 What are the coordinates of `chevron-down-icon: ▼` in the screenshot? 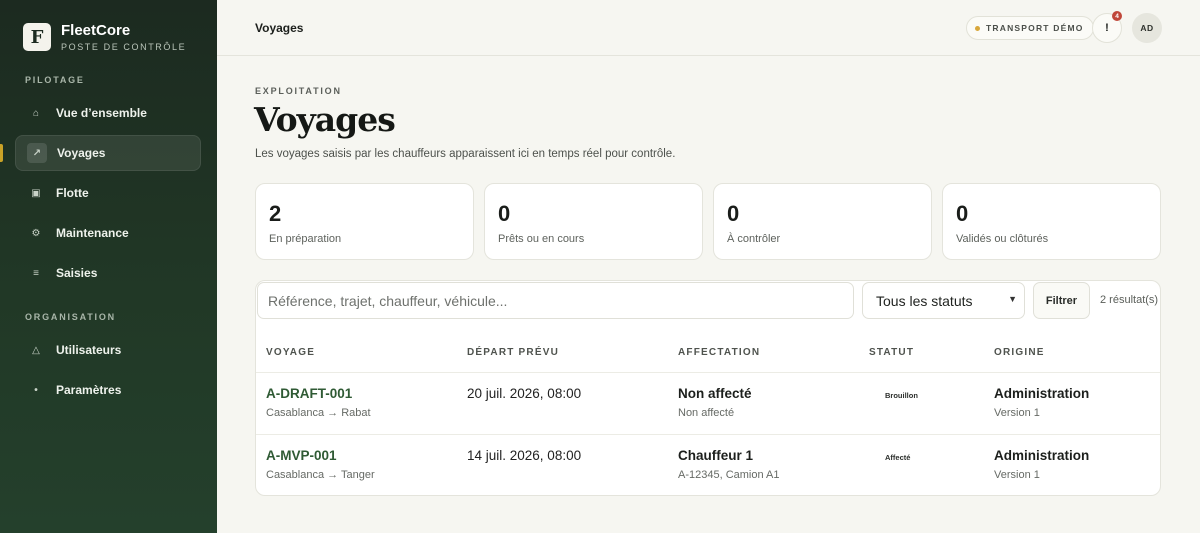 It's located at (1012, 299).